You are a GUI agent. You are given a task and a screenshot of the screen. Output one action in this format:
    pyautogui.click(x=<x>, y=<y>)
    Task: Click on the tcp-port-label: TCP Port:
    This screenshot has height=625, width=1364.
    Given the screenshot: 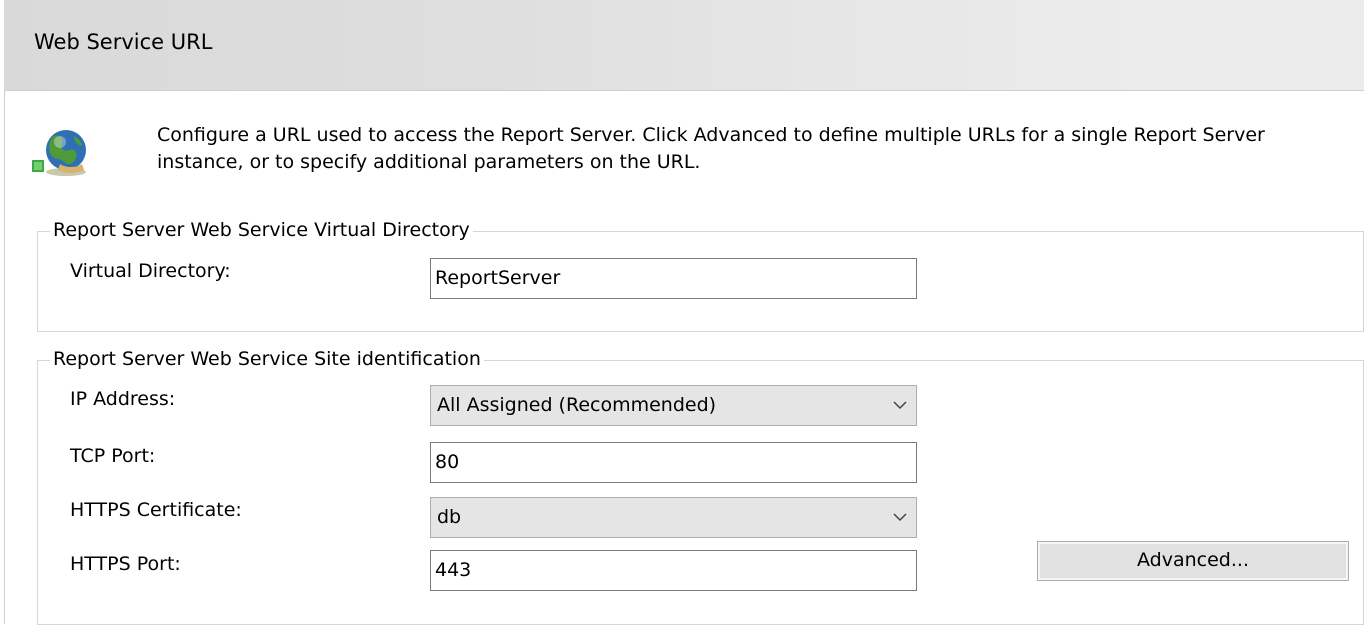 What is the action you would take?
    pyautogui.click(x=113, y=456)
    